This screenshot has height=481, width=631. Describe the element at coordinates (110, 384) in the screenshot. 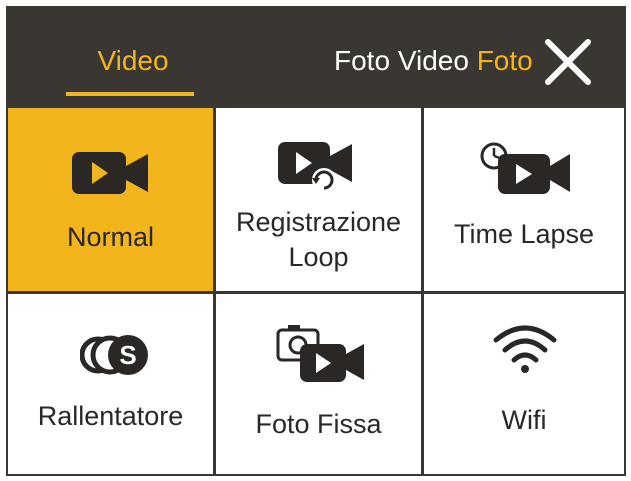

I see `mode-slow-motion: S Rallentatore` at that location.